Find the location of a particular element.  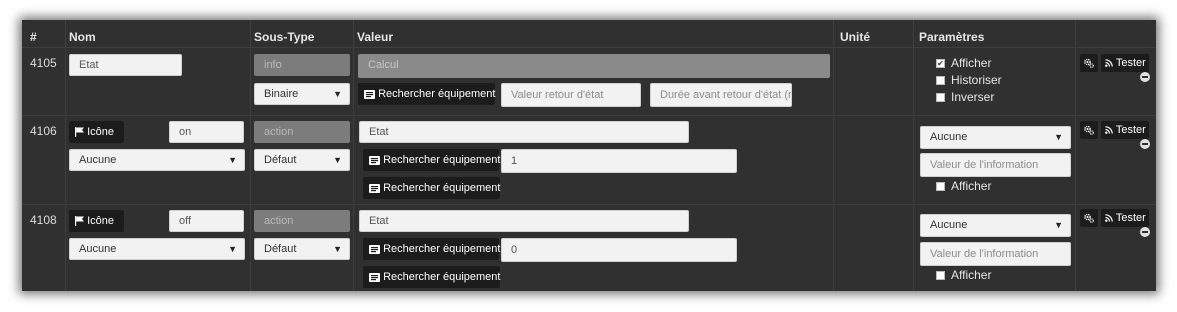

historiser-label: Historiser is located at coordinates (976, 80).